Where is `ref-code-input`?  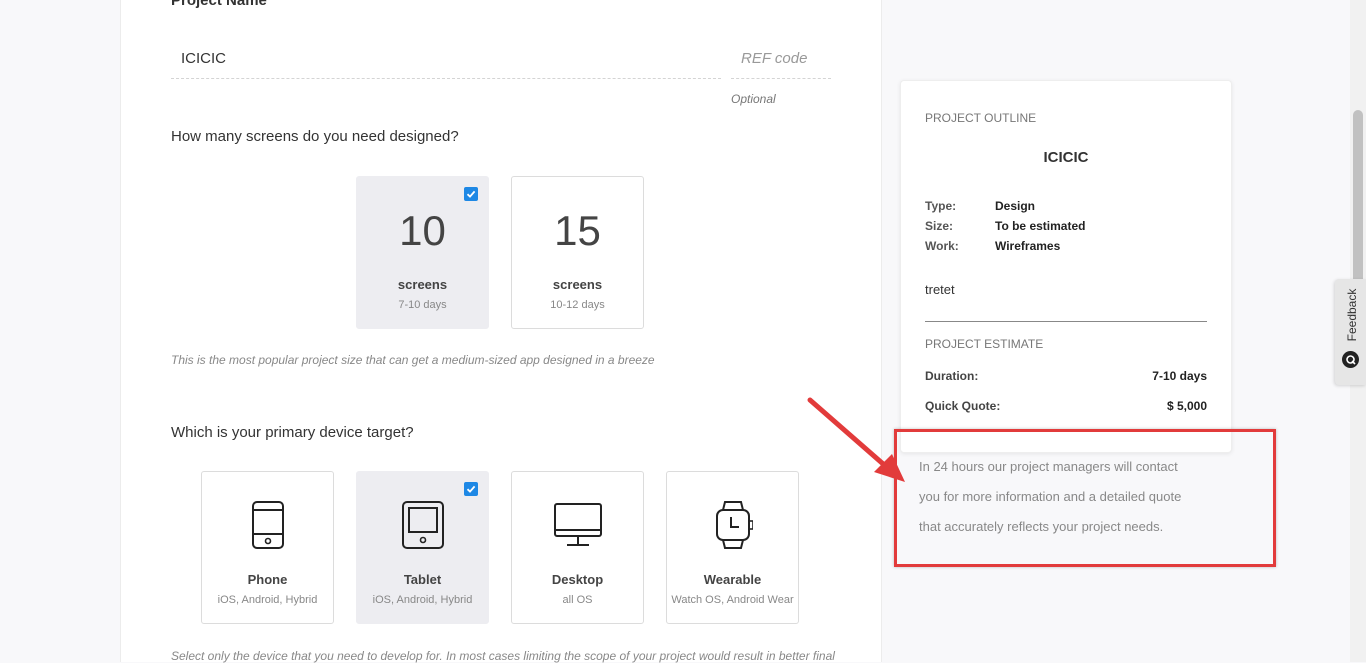
ref-code-input is located at coordinates (781, 58).